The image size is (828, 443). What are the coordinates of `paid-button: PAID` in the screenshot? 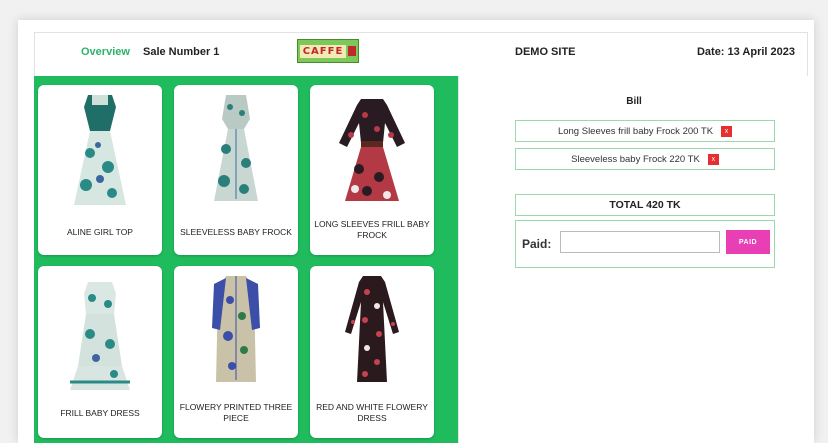 It's located at (748, 242).